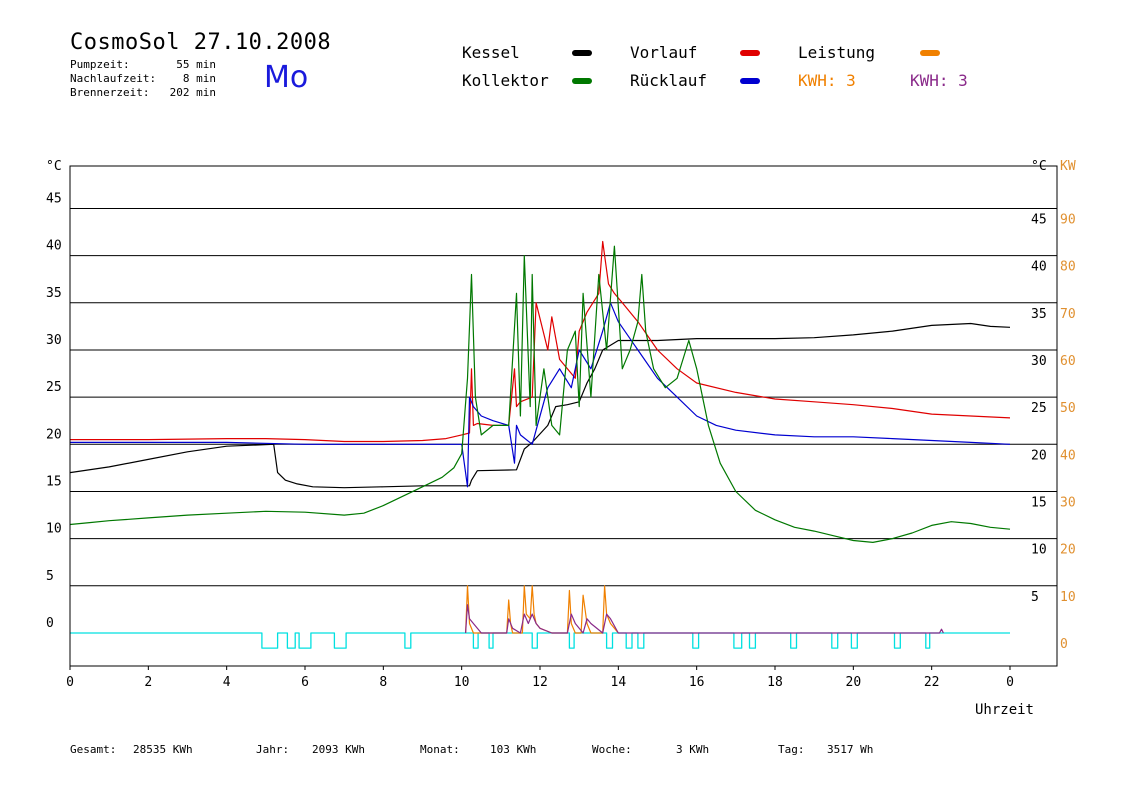 The width and height of the screenshot is (1148, 812). Describe the element at coordinates (850, 749) in the screenshot. I see `footer-tag-value: 3517 Wh` at that location.